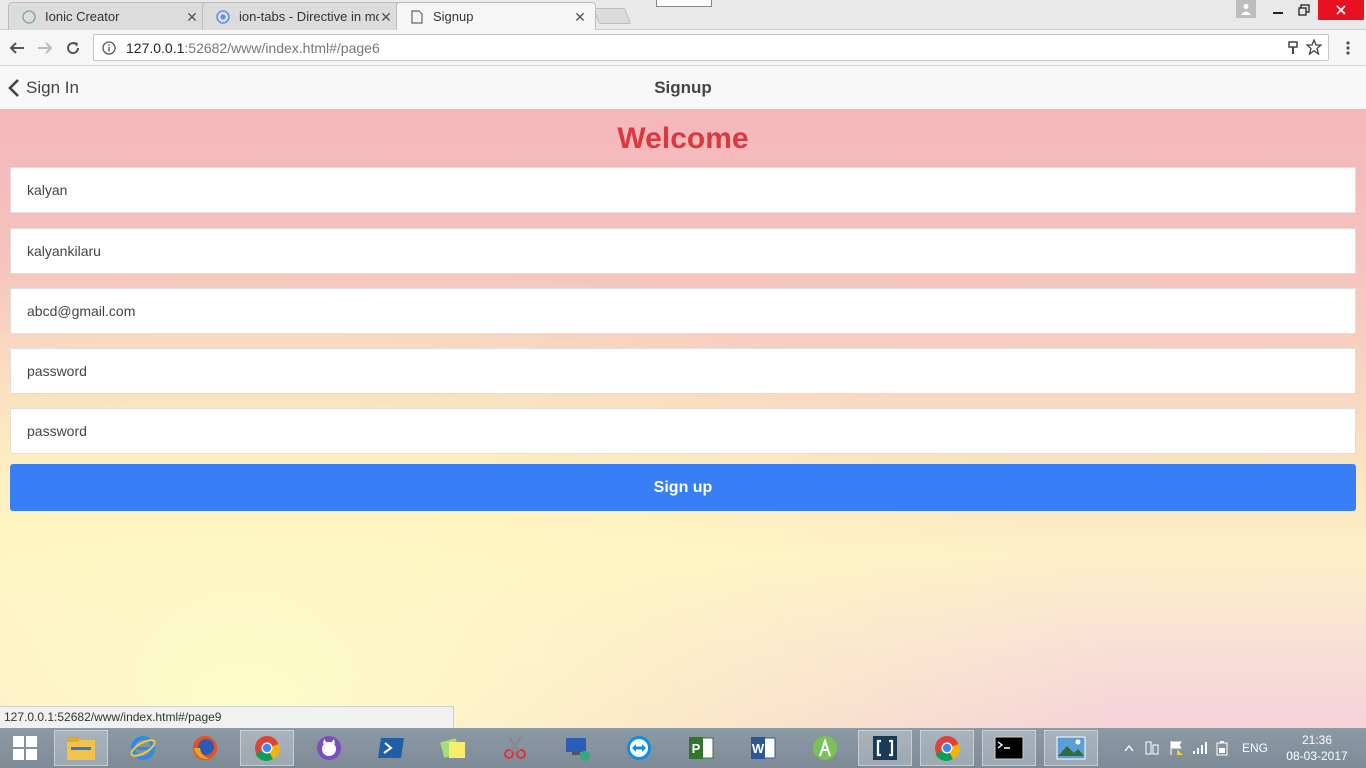 This screenshot has height=768, width=1366. Describe the element at coordinates (683, 487) in the screenshot. I see `signup-button: Sign up` at that location.